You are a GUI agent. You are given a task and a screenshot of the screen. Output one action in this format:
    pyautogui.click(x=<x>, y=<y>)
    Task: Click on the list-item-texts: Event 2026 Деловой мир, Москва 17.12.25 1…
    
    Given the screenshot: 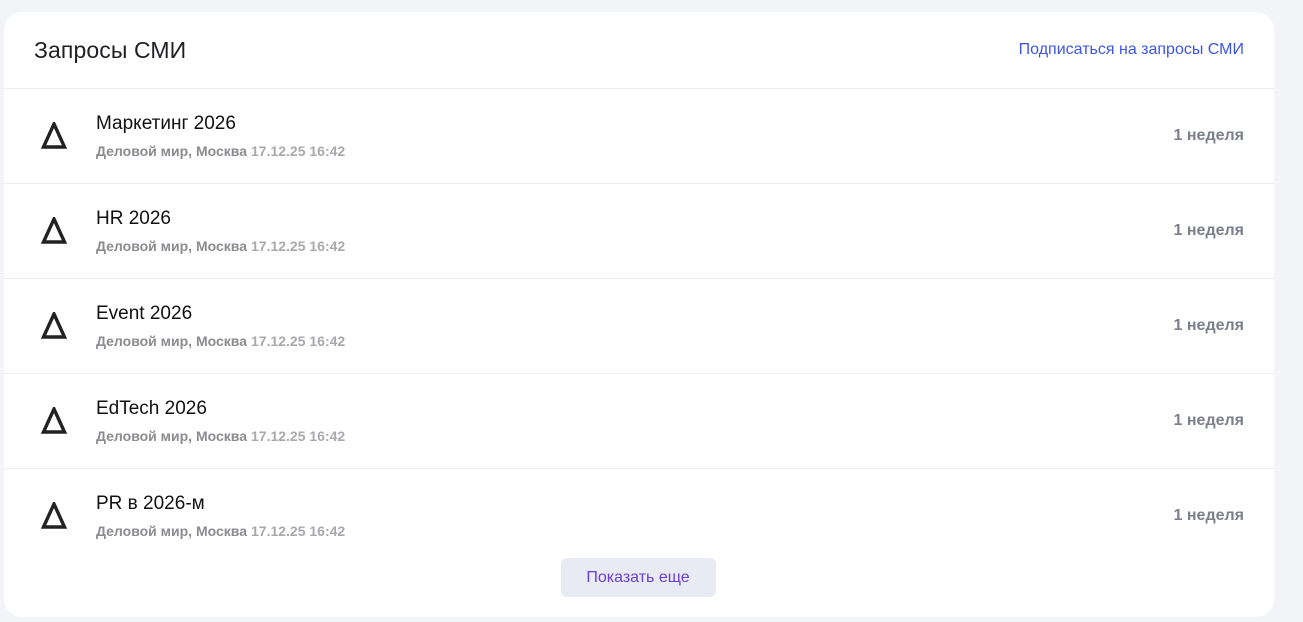 What is the action you would take?
    pyautogui.click(x=685, y=326)
    